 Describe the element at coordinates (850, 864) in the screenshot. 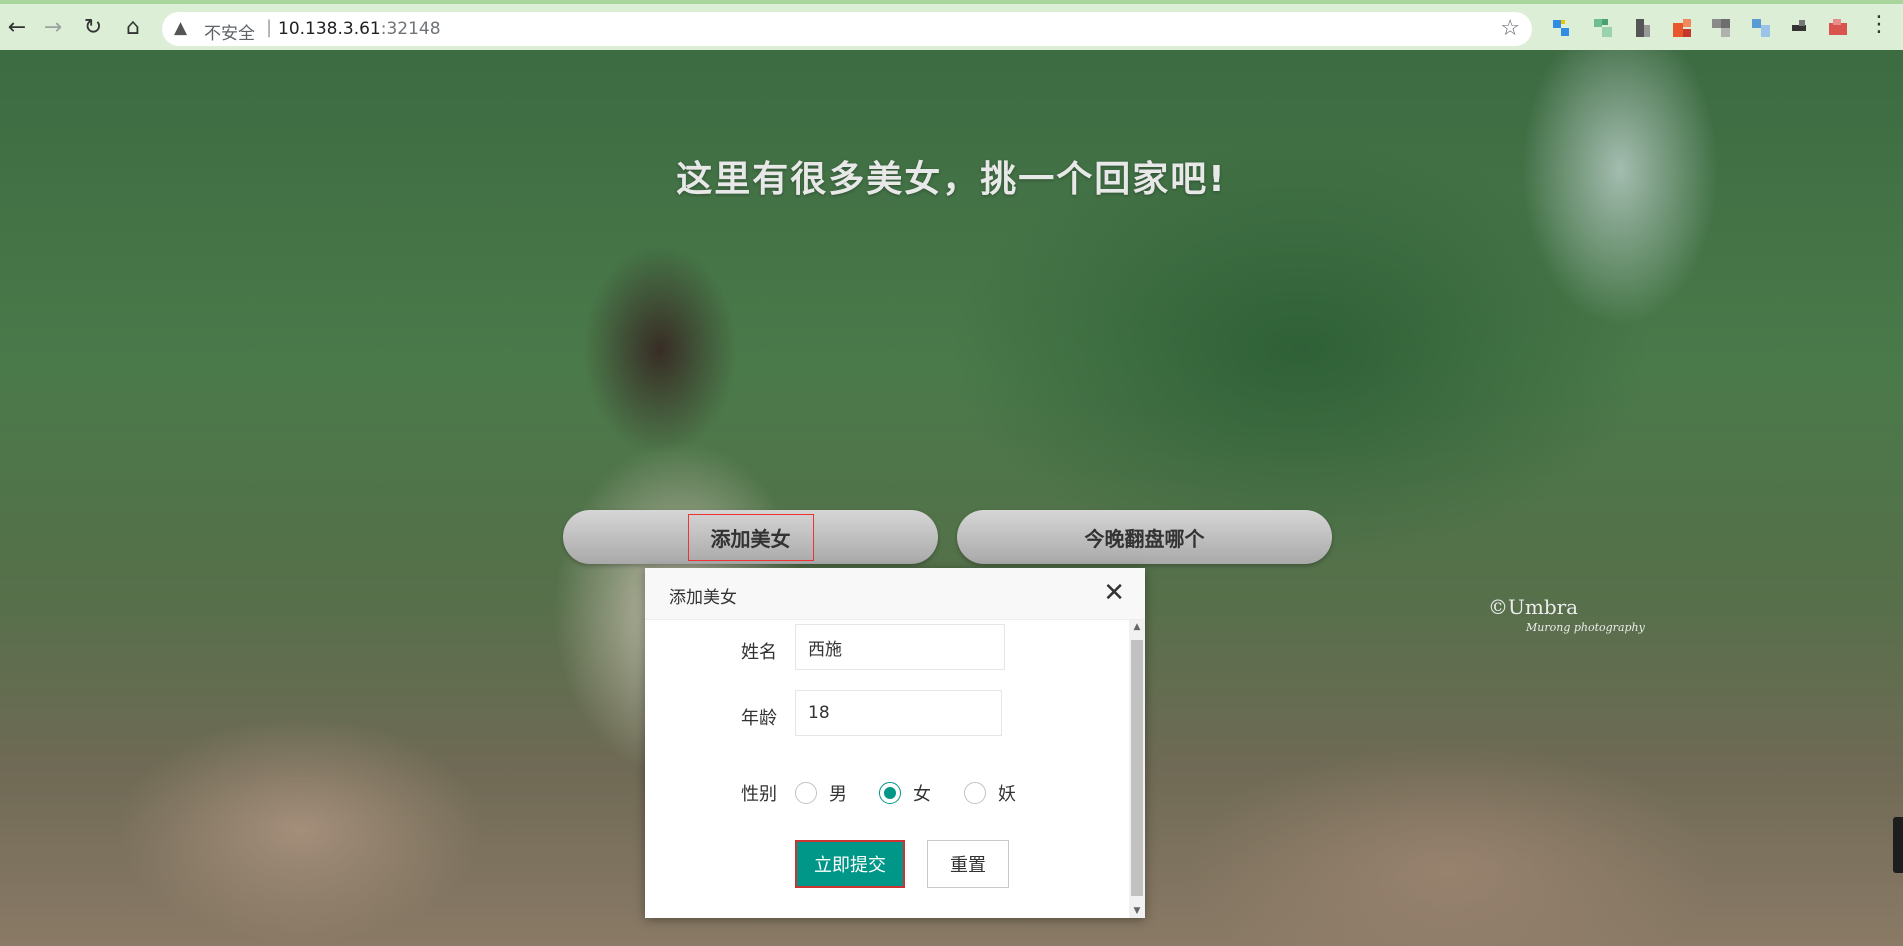

I see `submit-button: 立即提交` at that location.